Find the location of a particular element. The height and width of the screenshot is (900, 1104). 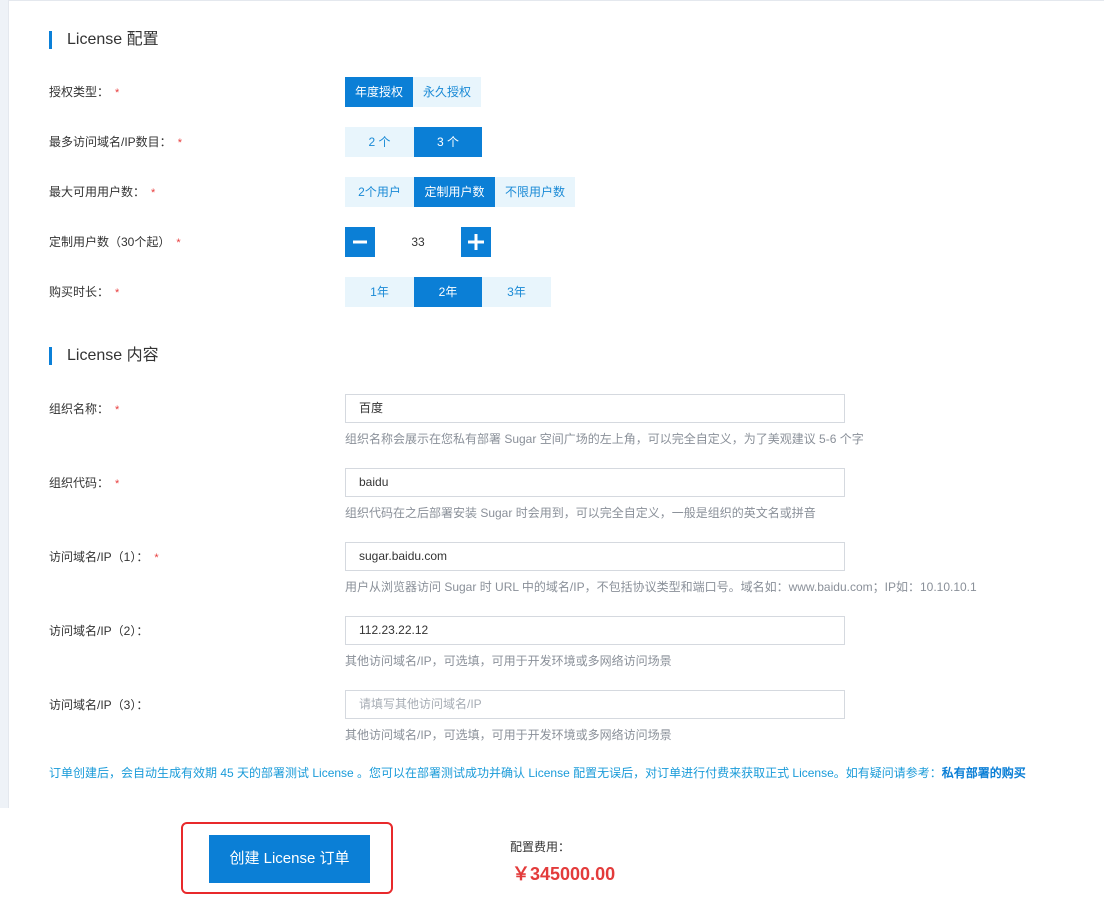

increment-button is located at coordinates (476, 242).